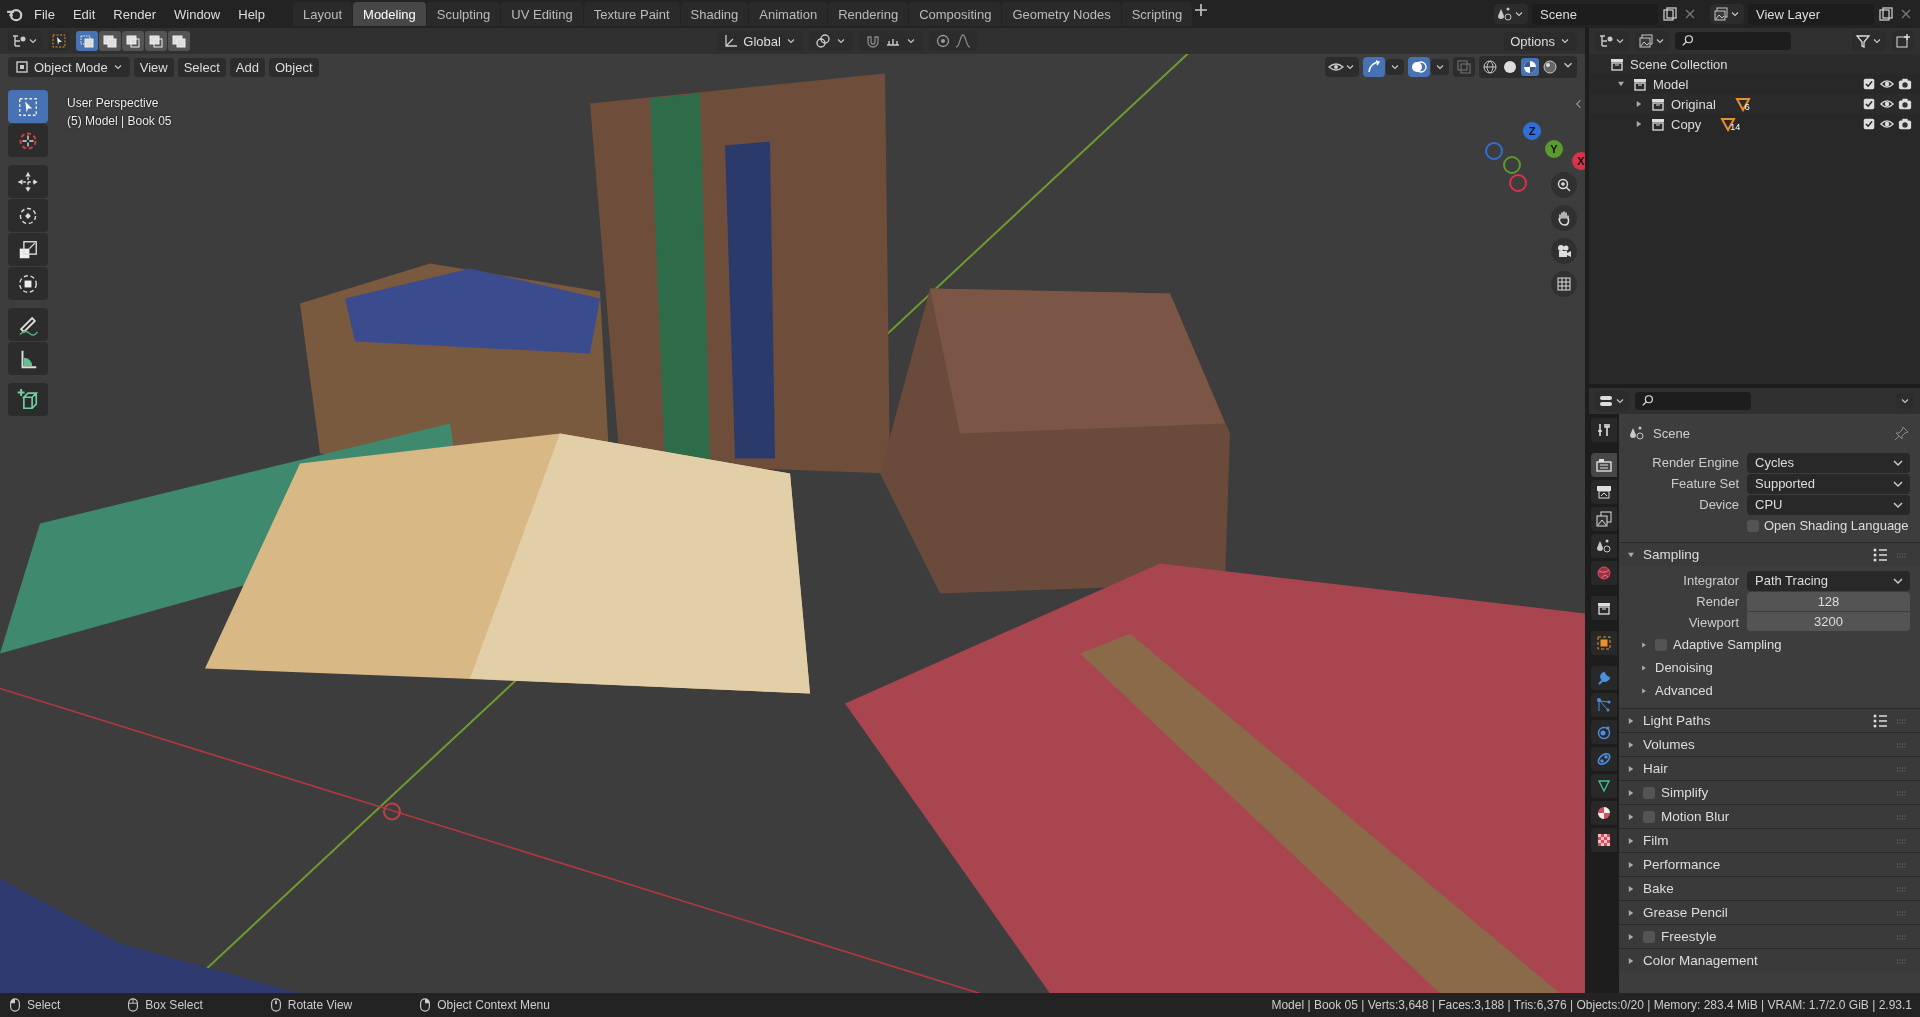 The width and height of the screenshot is (1920, 1017). I want to click on workspace-tab: Compositing, so click(955, 14).